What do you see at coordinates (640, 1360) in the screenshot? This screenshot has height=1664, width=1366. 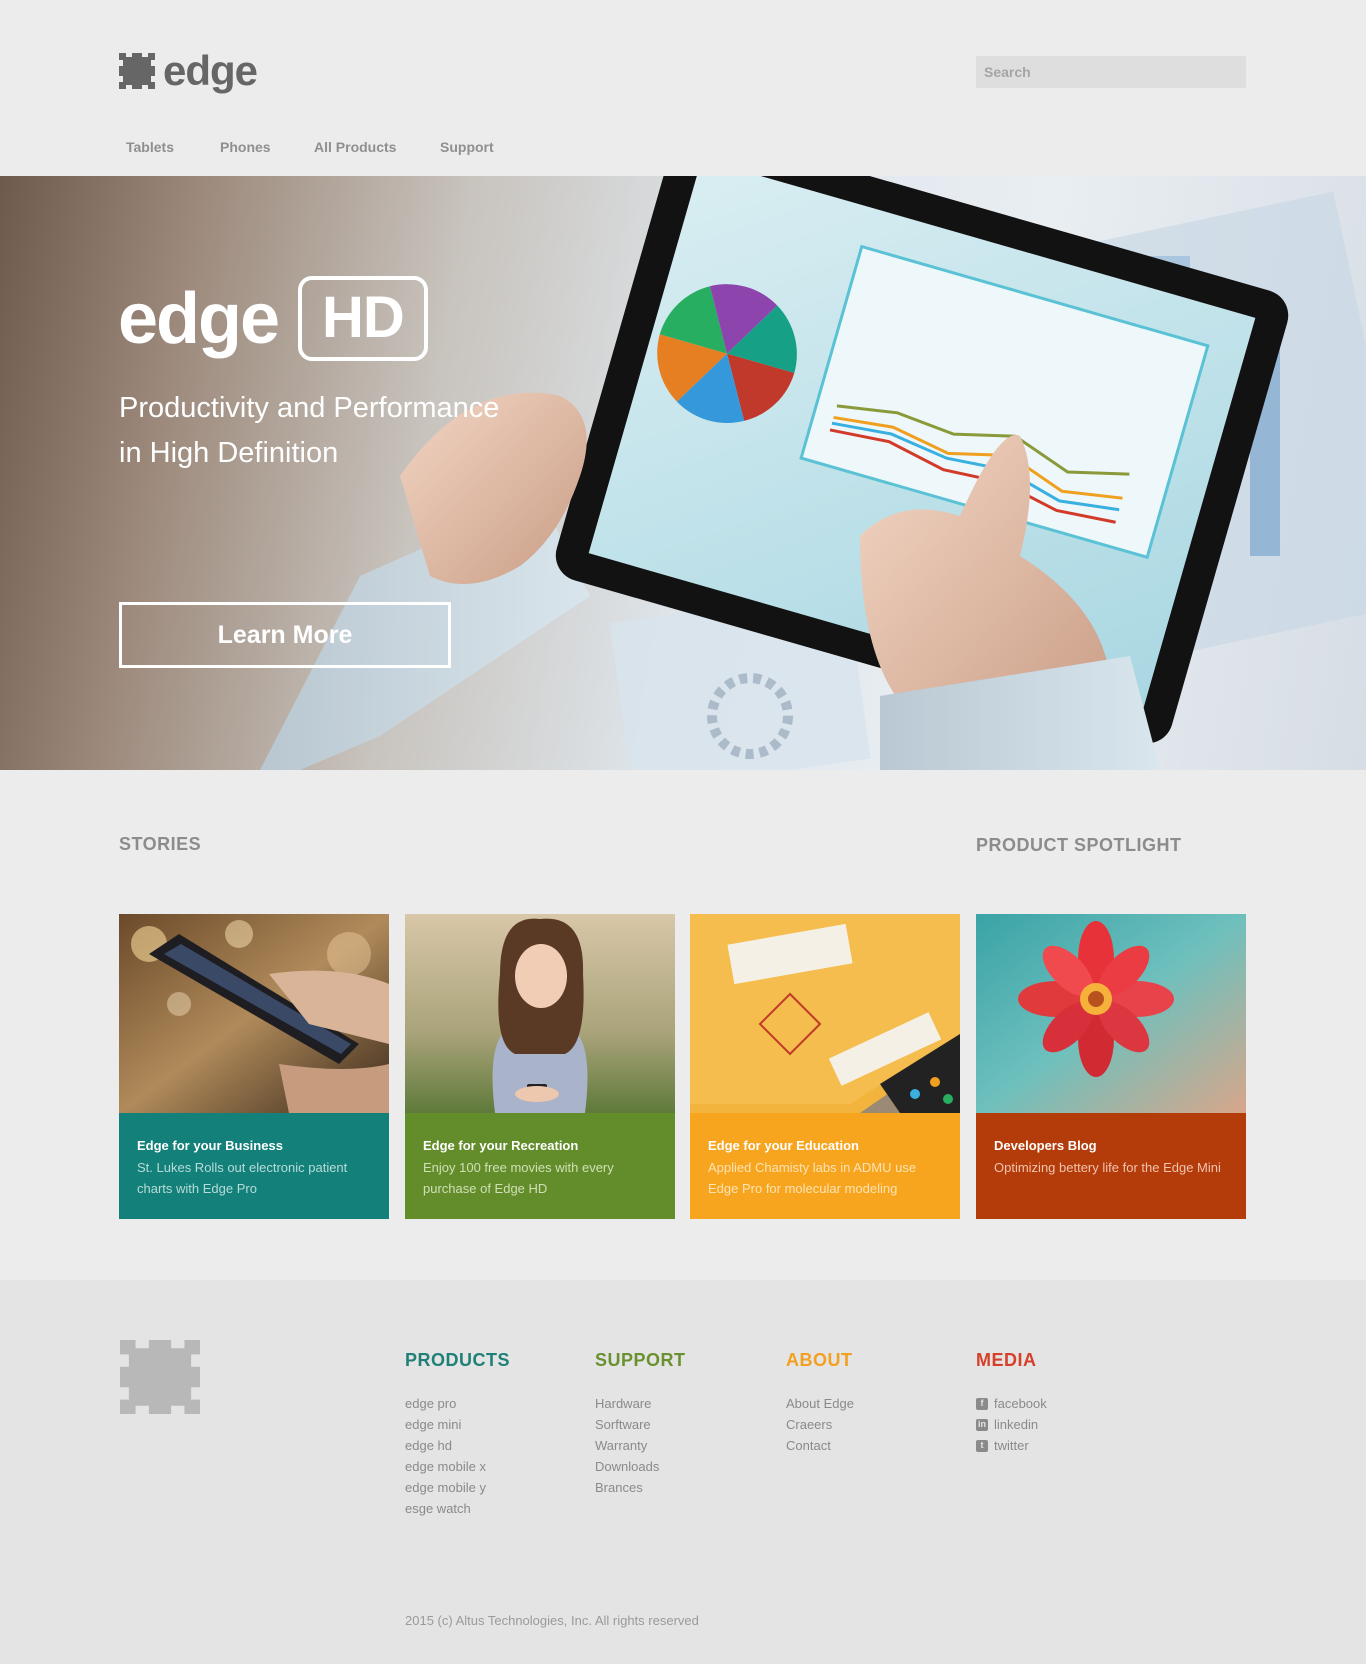 I see `footer-heading: SUPPORT` at bounding box center [640, 1360].